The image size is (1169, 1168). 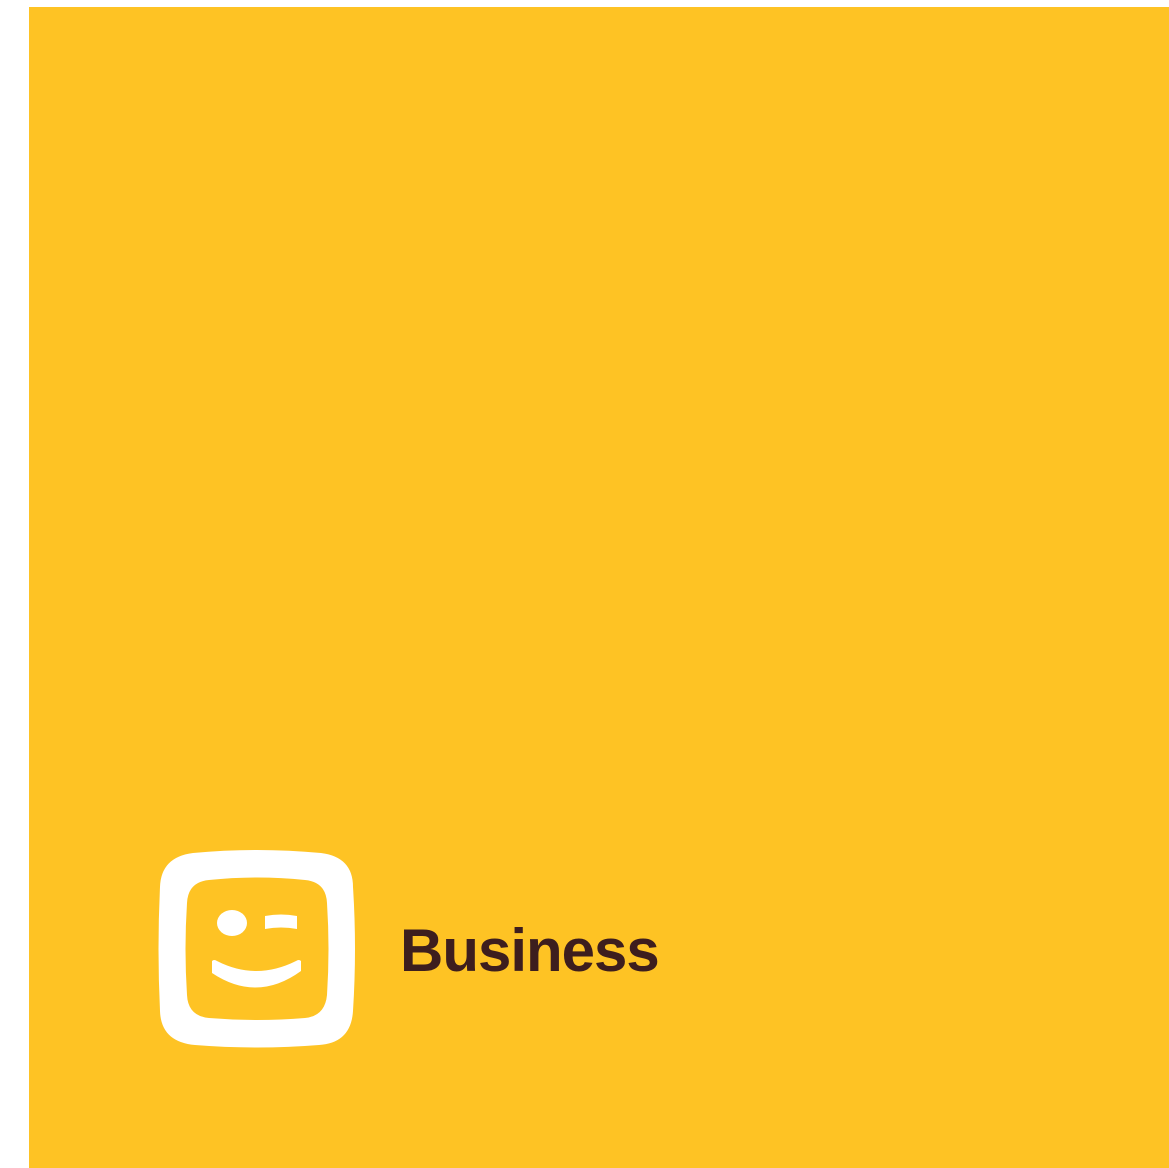 What do you see at coordinates (530, 950) in the screenshot?
I see `brand-label: Business` at bounding box center [530, 950].